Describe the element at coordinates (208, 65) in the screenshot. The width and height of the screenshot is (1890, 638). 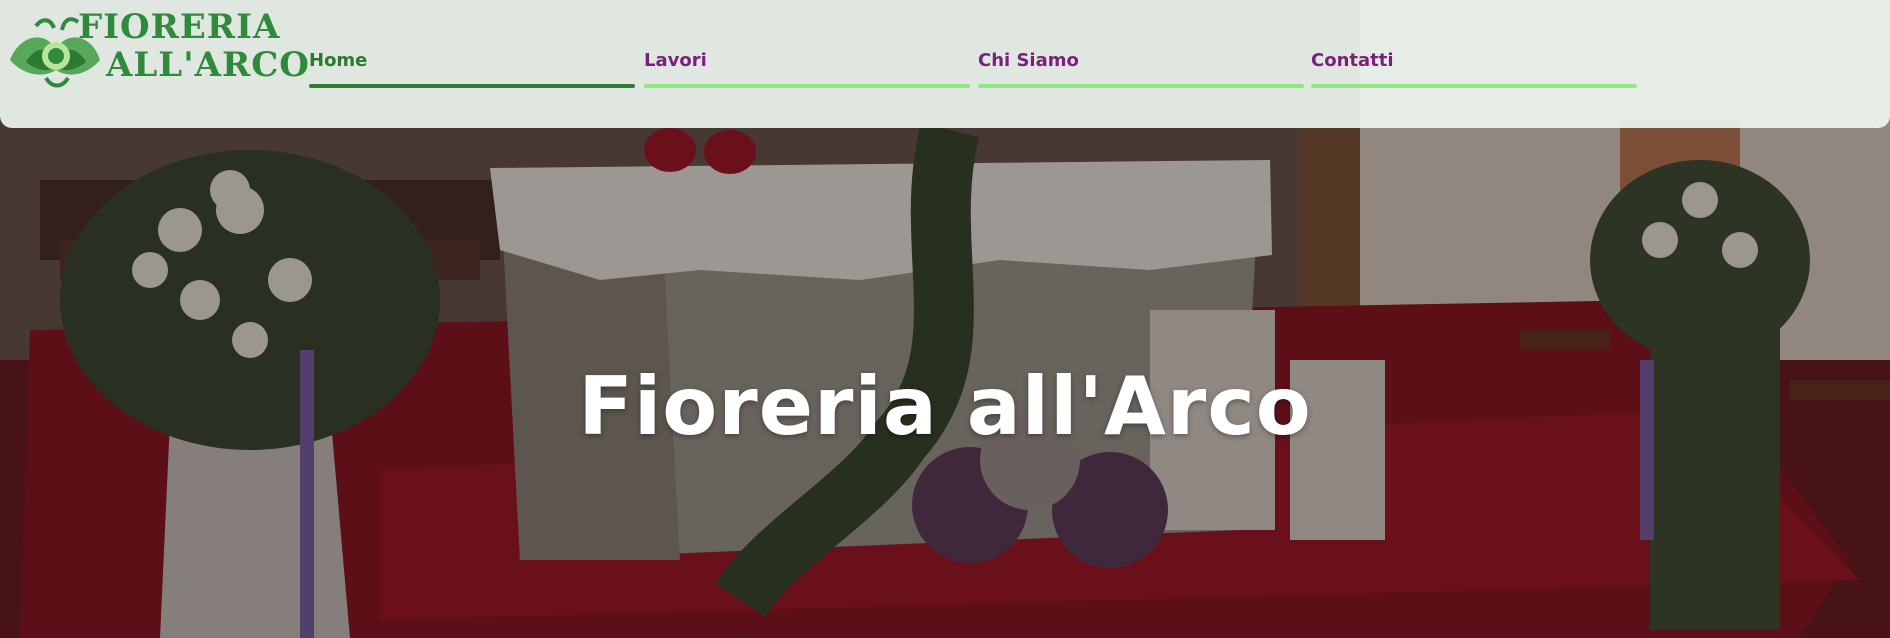
I see `logo-line-2: ALL'ARCO` at that location.